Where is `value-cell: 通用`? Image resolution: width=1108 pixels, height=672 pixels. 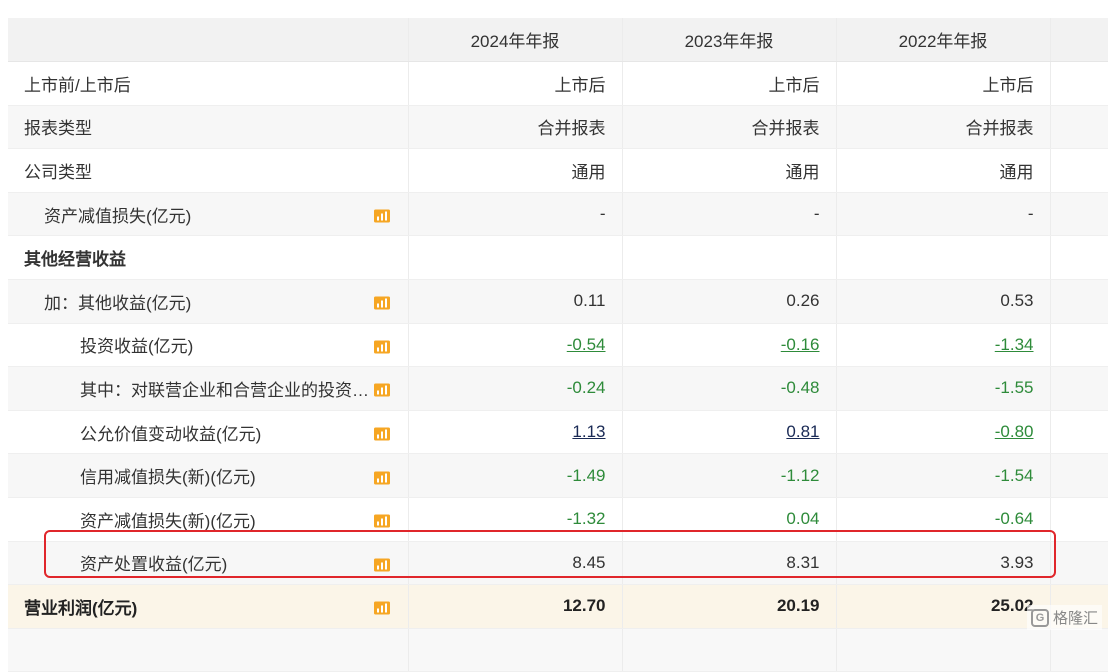 value-cell: 通用 is located at coordinates (729, 170).